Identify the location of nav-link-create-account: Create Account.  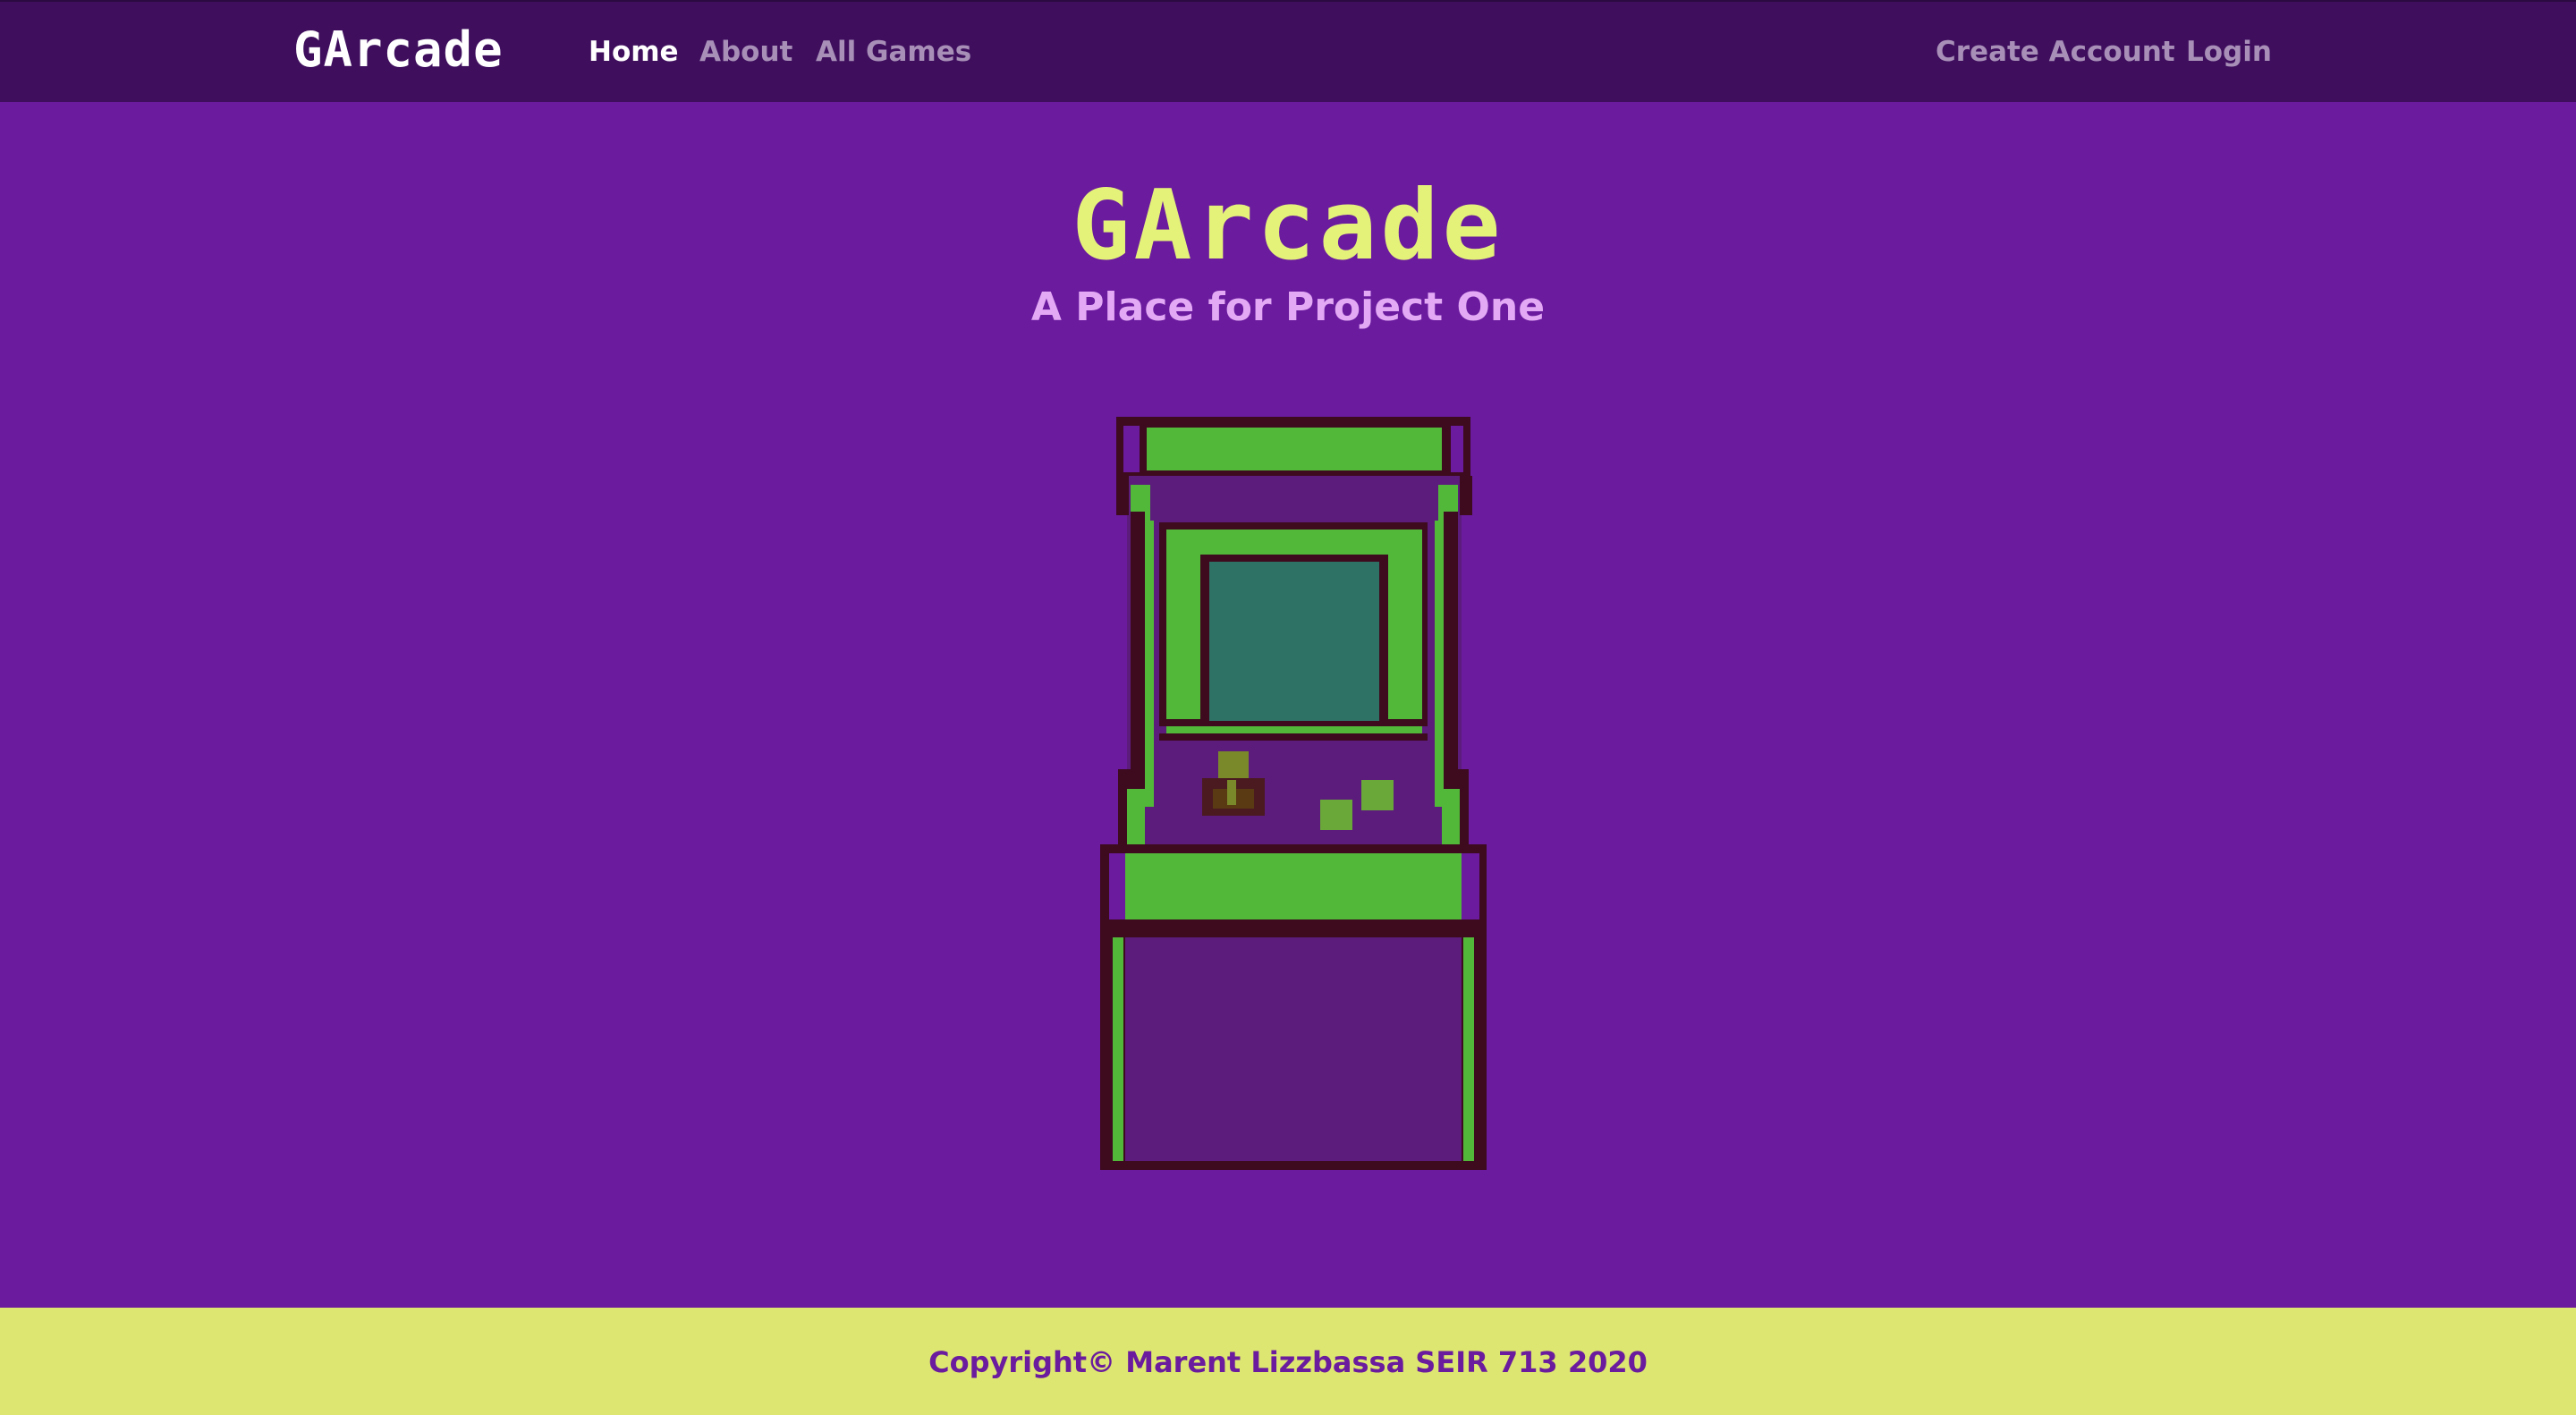
(2055, 52).